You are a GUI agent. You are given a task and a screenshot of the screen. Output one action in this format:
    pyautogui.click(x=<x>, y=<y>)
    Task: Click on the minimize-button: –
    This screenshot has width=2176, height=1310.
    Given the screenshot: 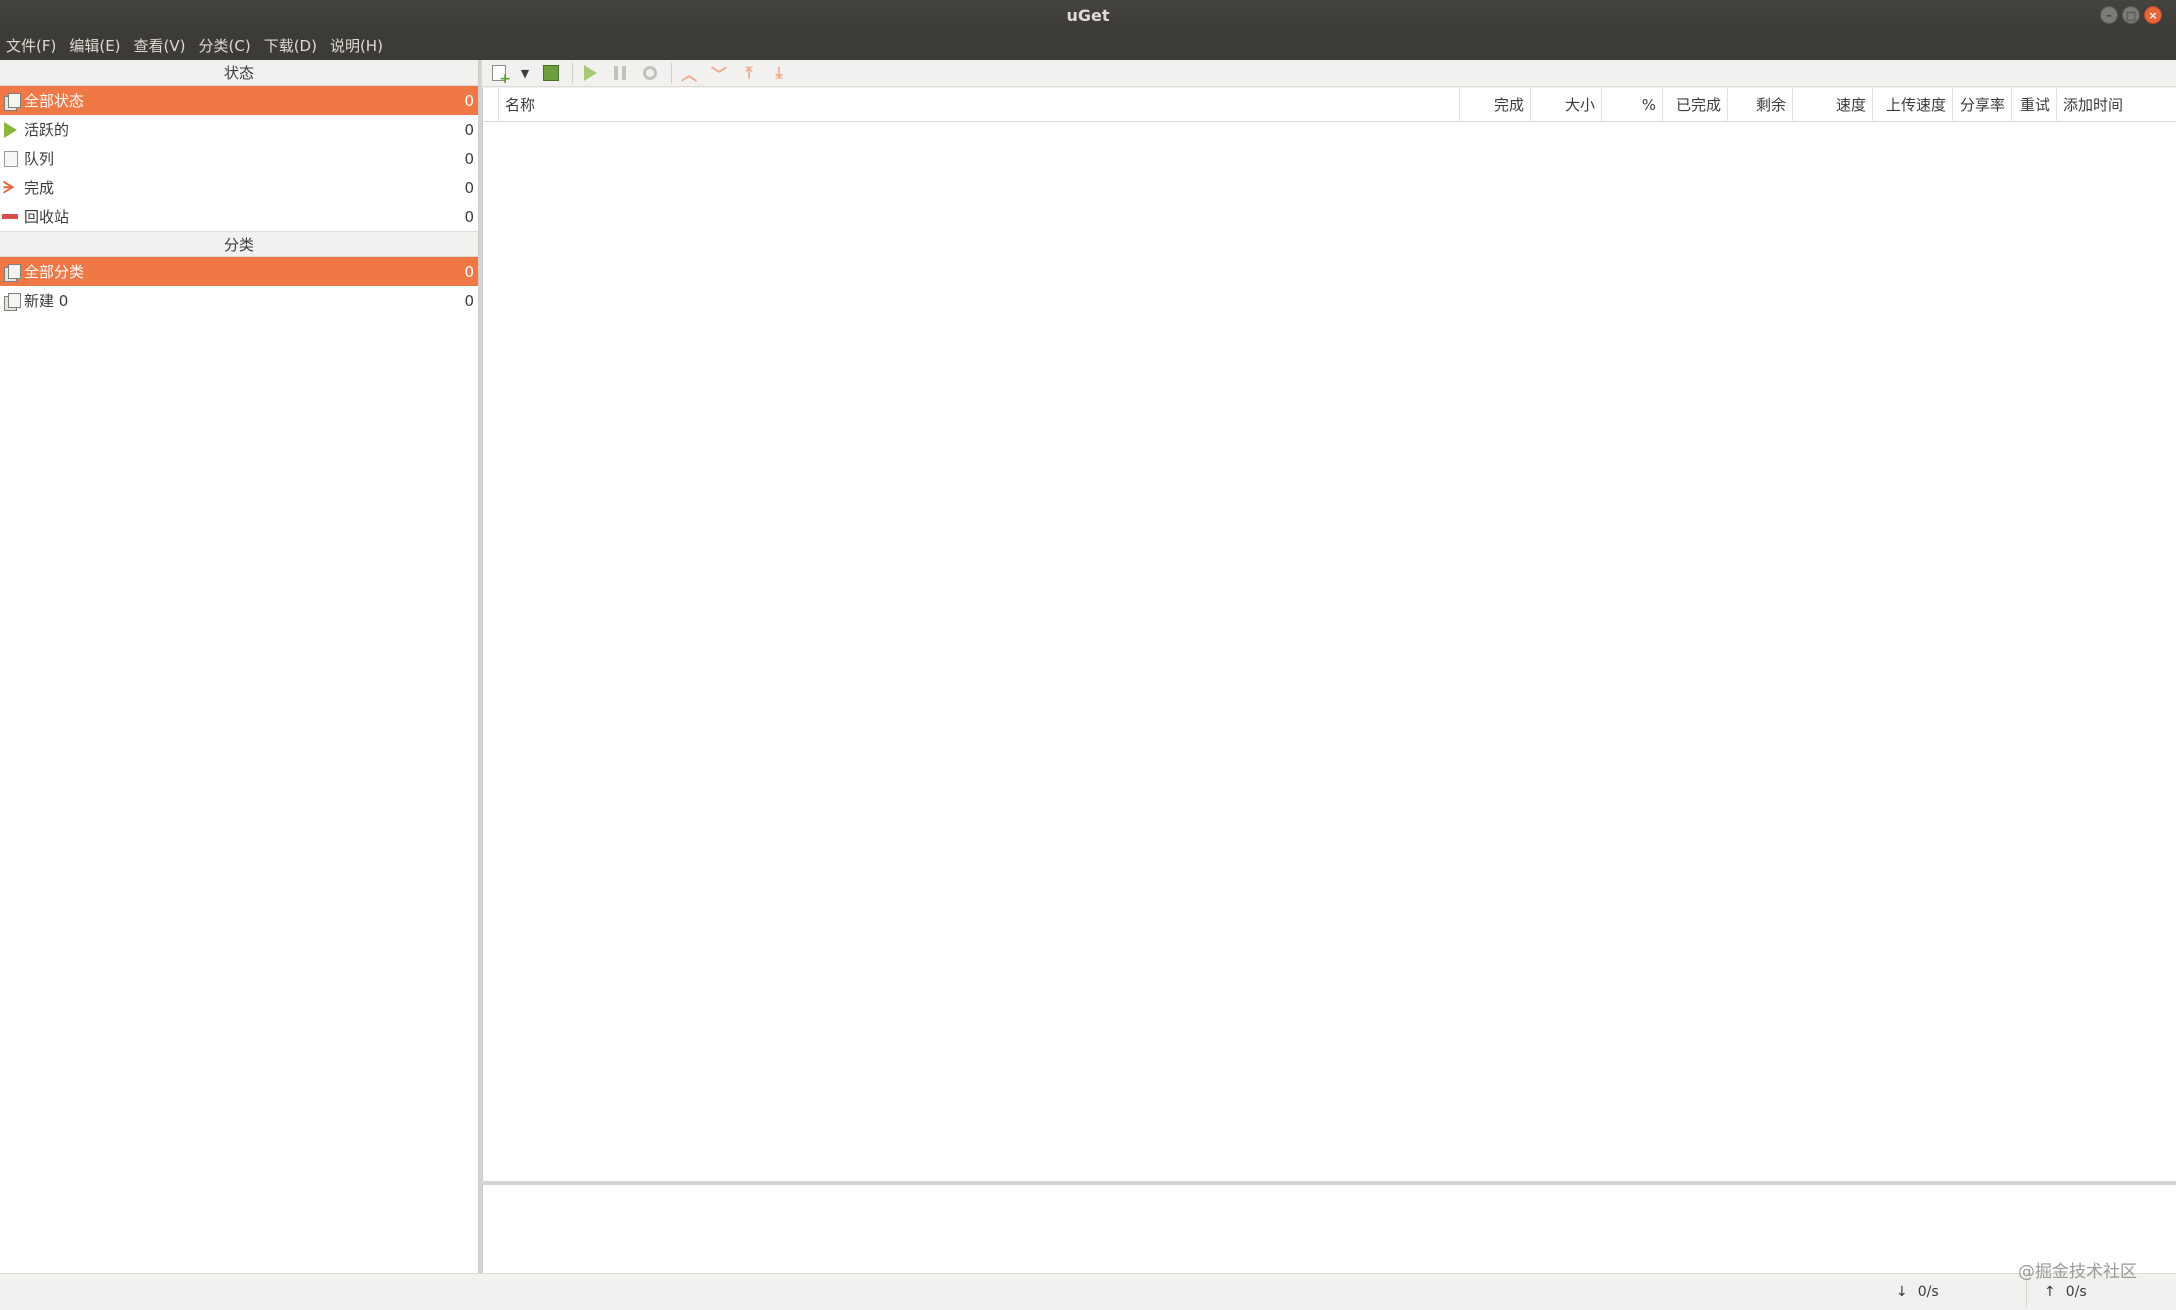 What is the action you would take?
    pyautogui.click(x=2109, y=15)
    